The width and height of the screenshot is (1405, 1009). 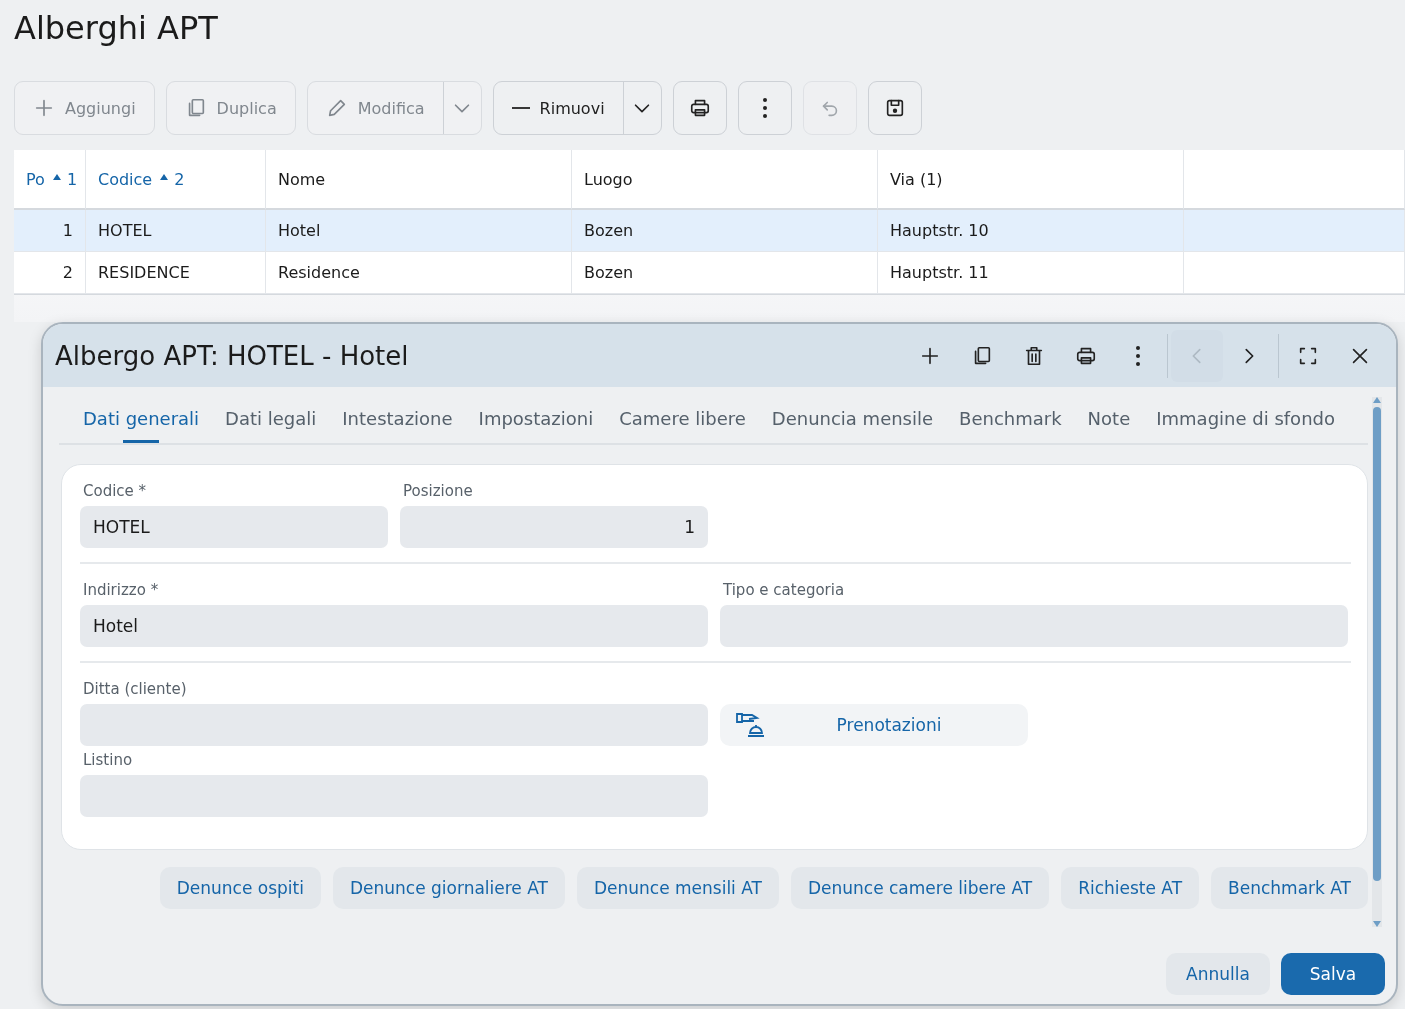 I want to click on input-field: HOTEL, so click(x=234, y=527).